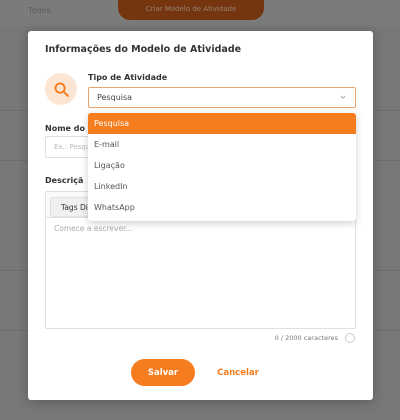 The image size is (400, 420). I want to click on name-input-placeholder: Ex.: Pesqu, so click(72, 147).